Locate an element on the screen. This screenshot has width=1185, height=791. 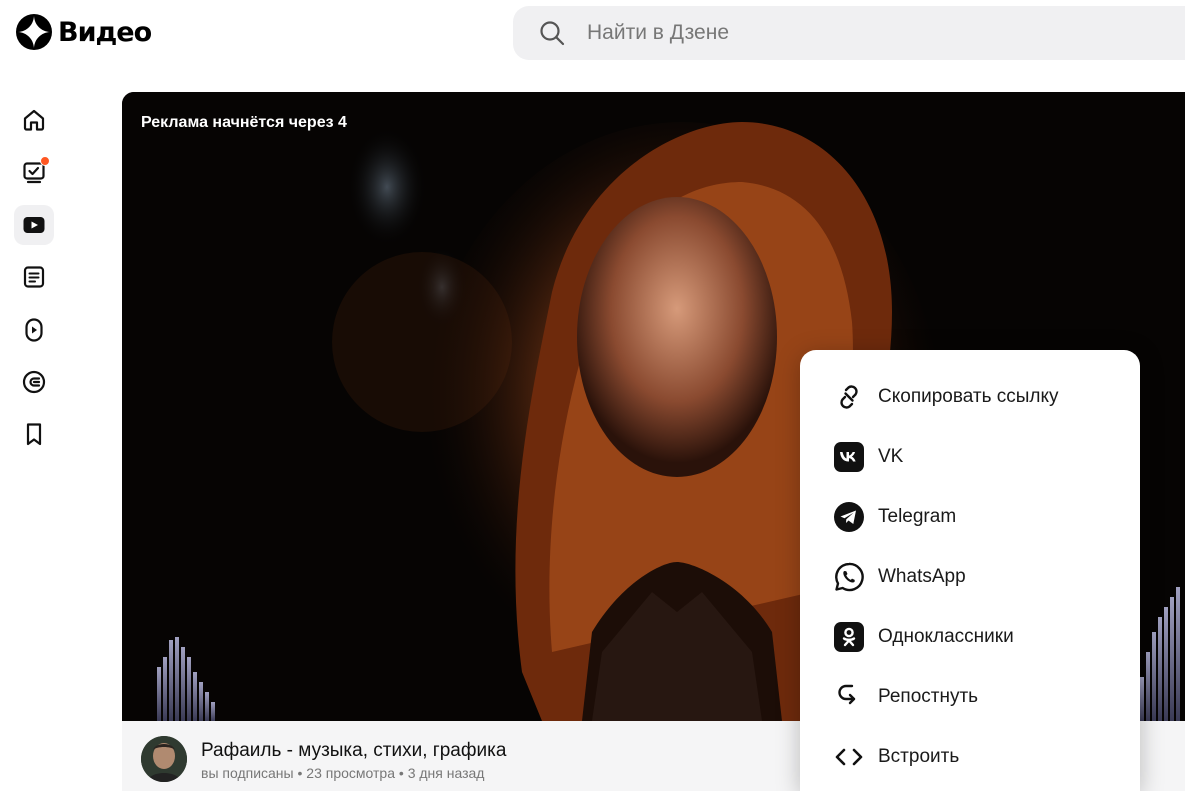
share-telegram-label: Telegram is located at coordinates (917, 516).